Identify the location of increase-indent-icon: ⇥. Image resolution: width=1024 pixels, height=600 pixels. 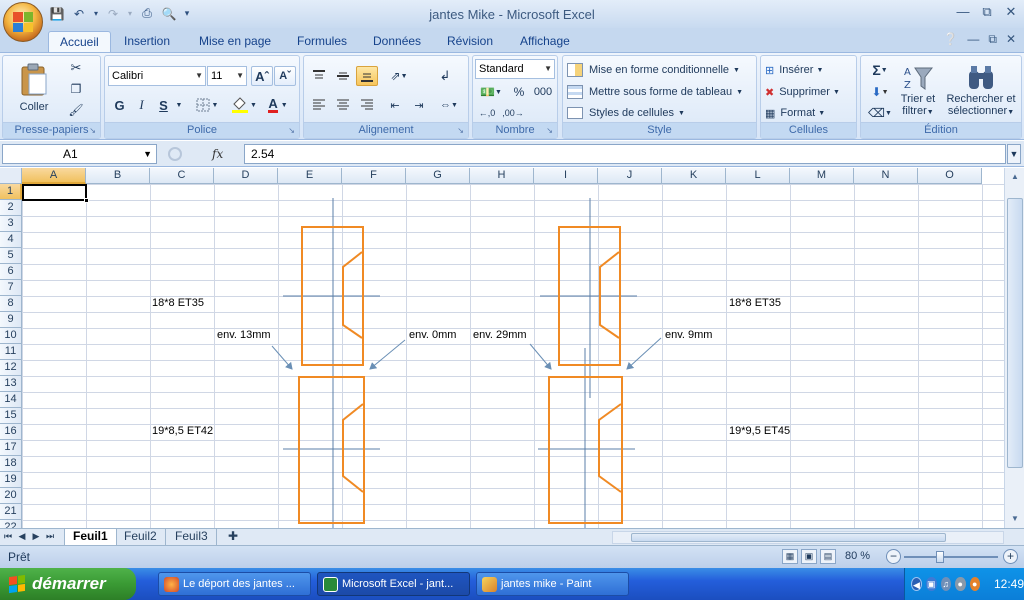
(419, 105).